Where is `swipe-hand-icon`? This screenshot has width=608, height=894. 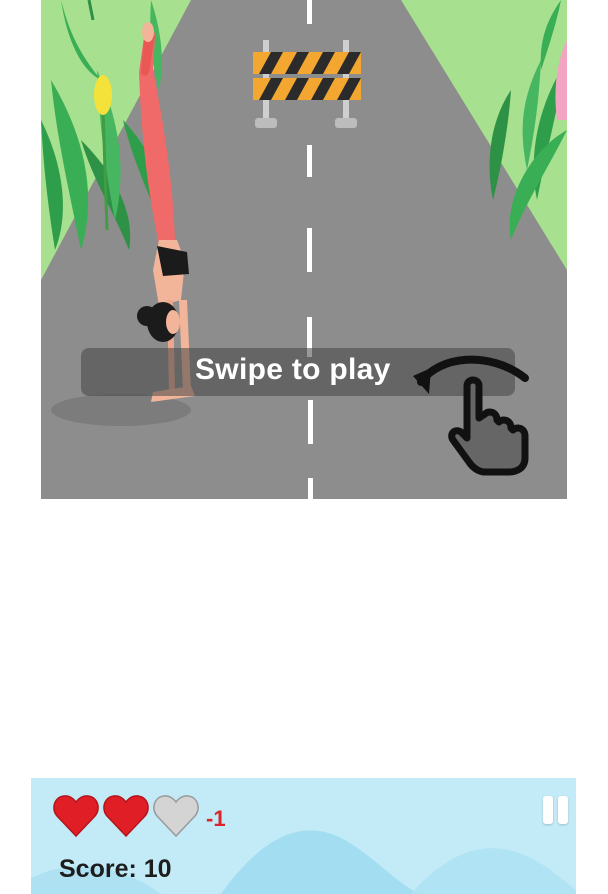 swipe-hand-icon is located at coordinates (471, 415).